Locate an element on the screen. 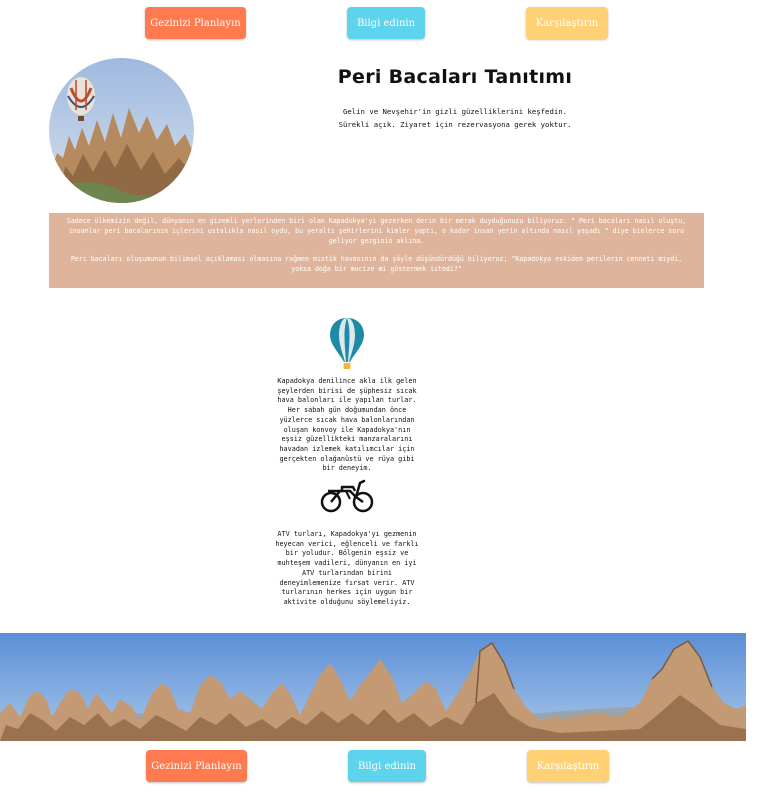 This screenshot has width=766, height=795. get-info-button: Bilgi edinin is located at coordinates (386, 23).